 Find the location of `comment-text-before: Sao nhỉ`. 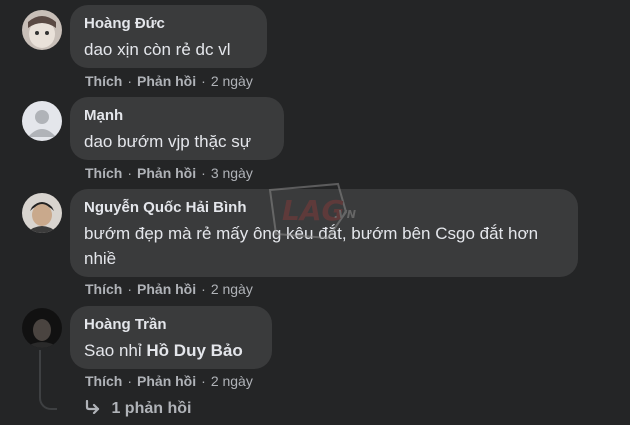

comment-text-before: Sao nhỉ is located at coordinates (113, 350).